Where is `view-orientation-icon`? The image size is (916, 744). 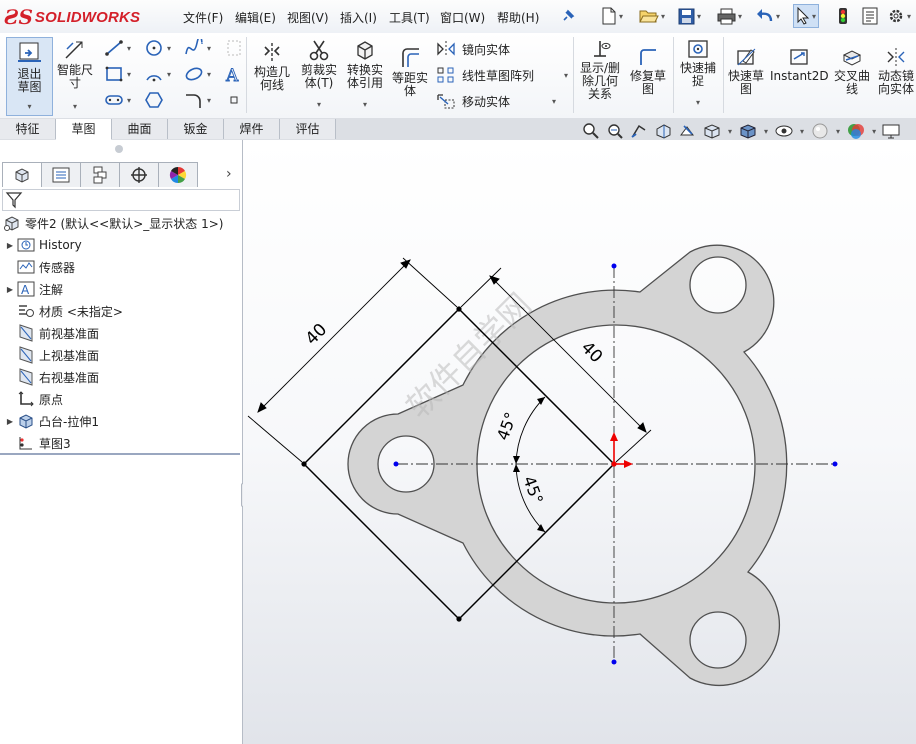
view-orientation-icon is located at coordinates (712, 131).